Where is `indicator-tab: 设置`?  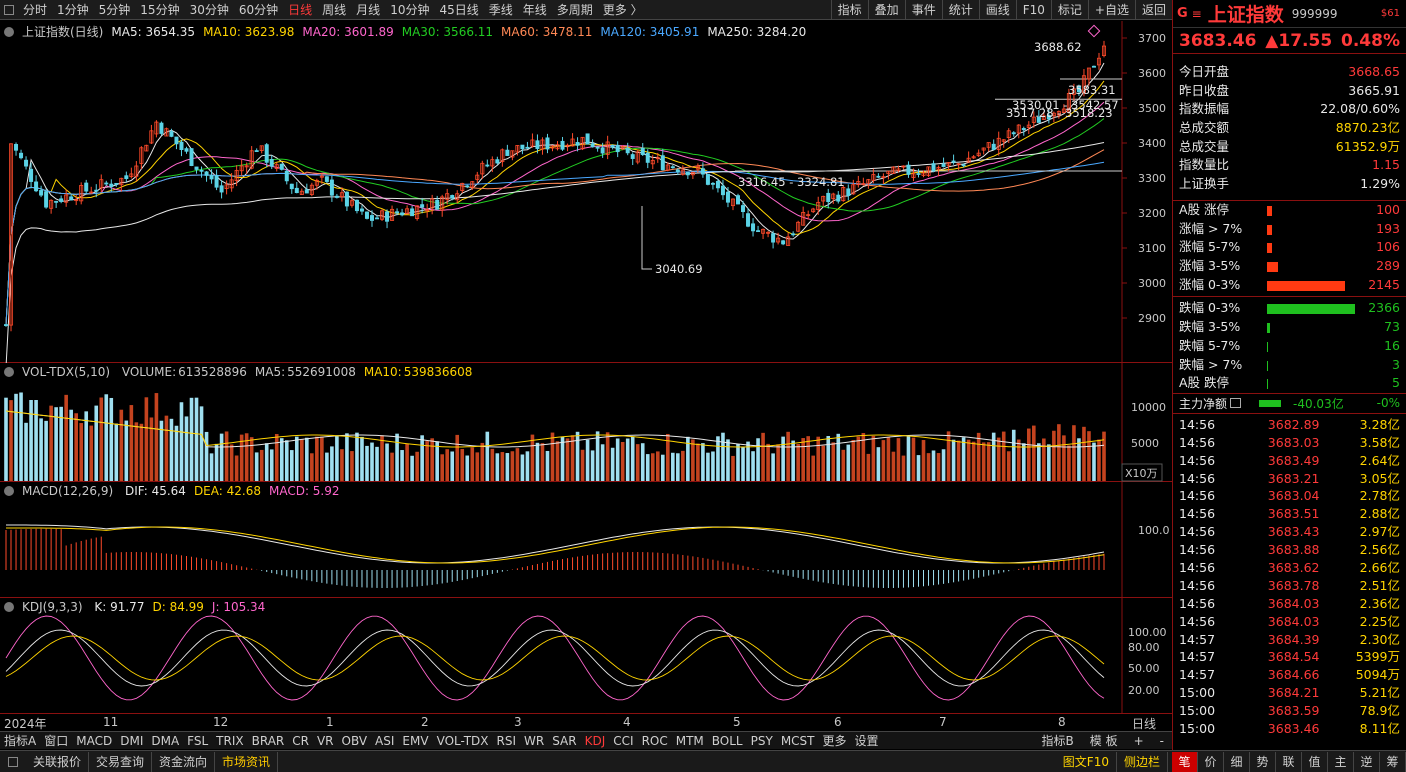 indicator-tab: 设置 is located at coordinates (867, 741).